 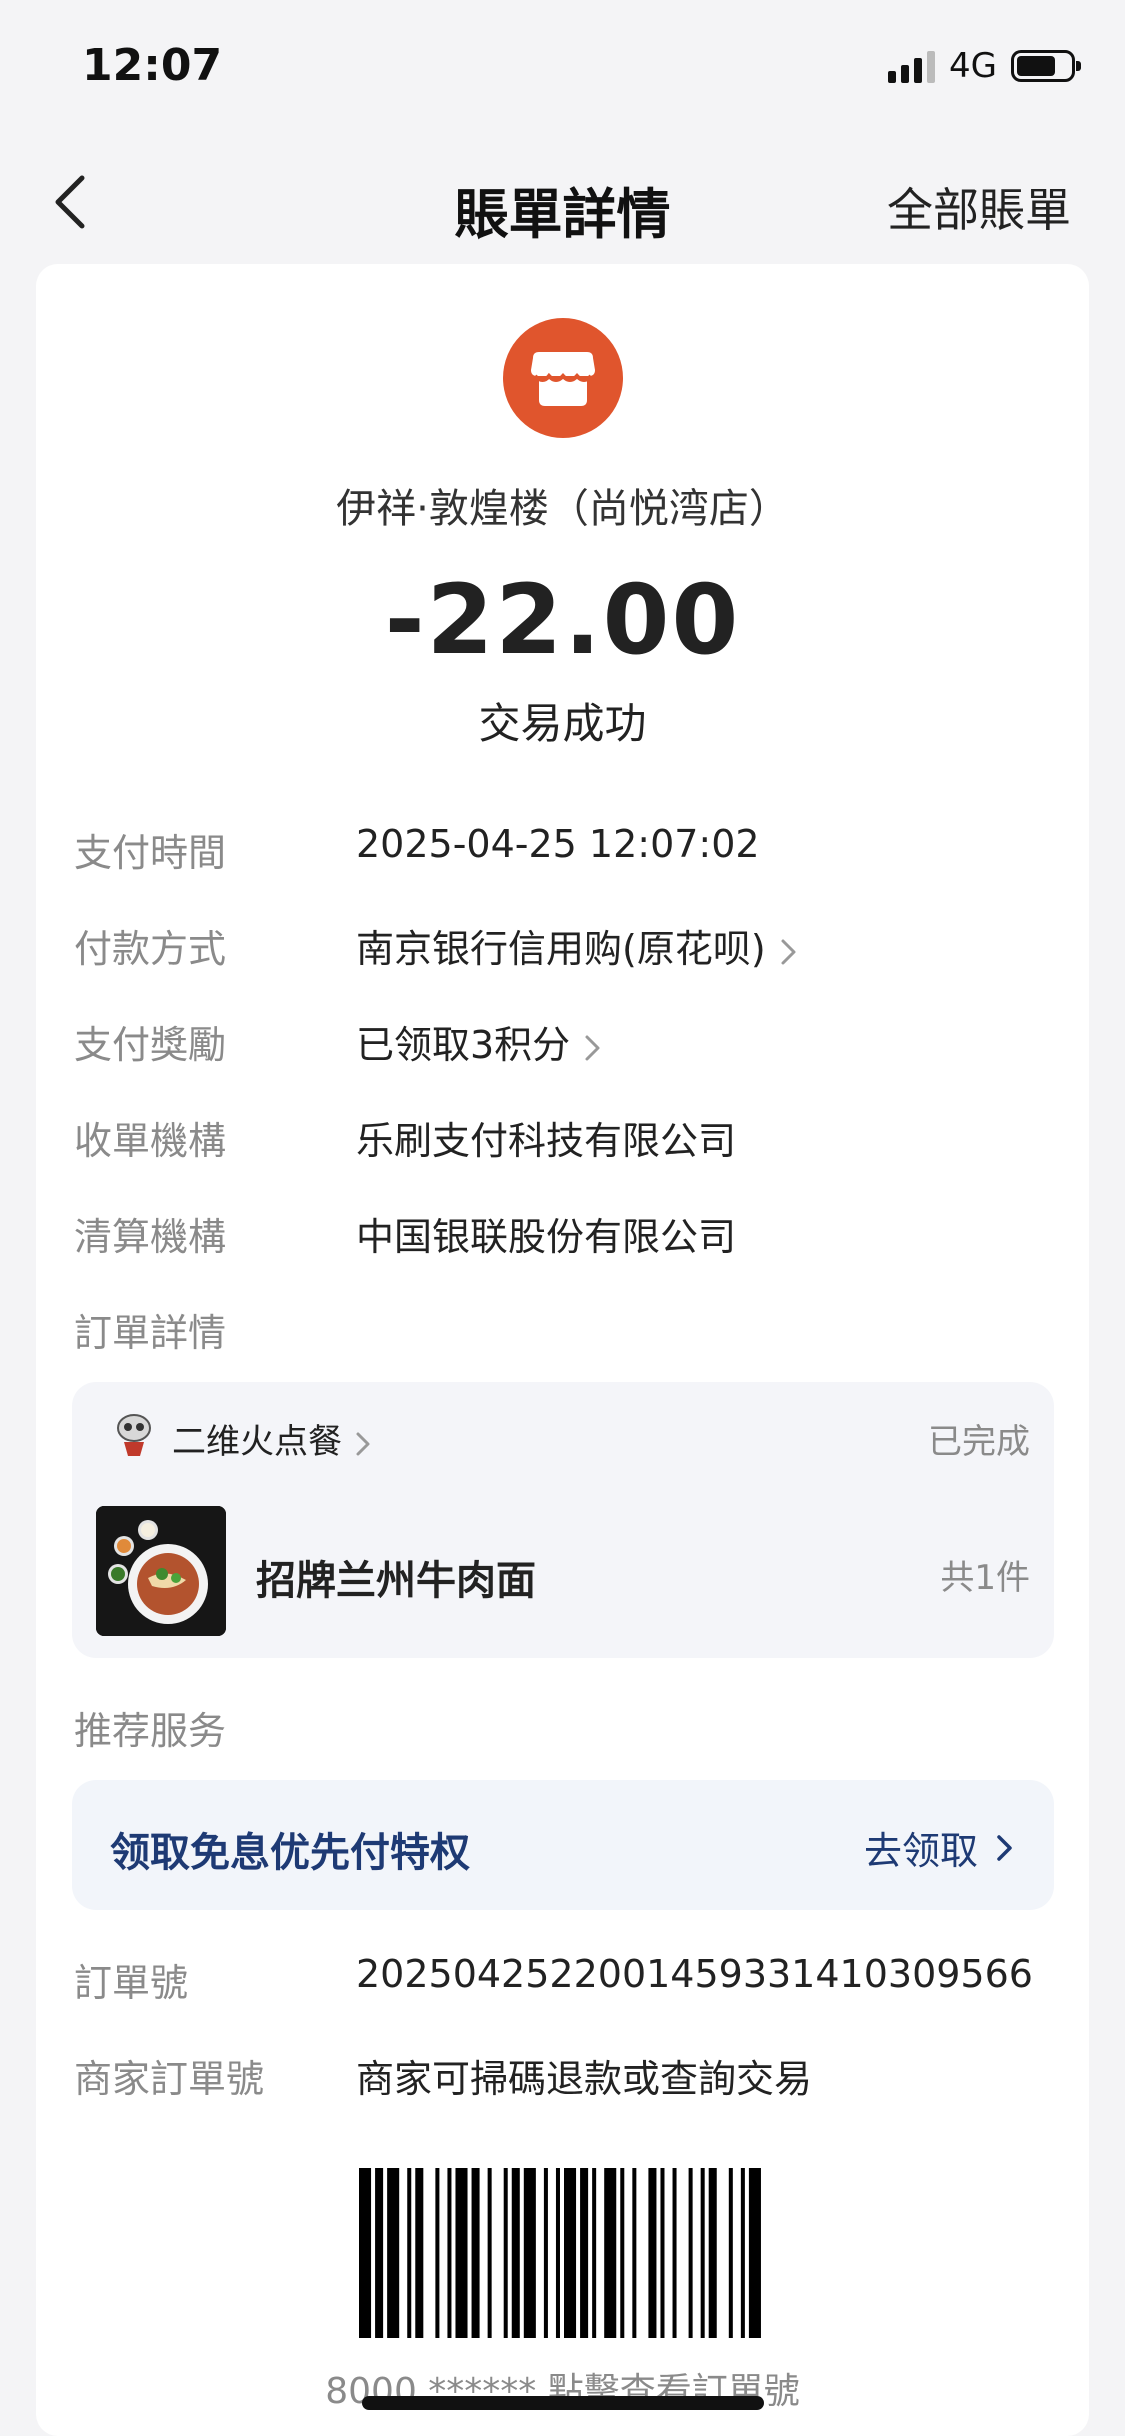 I want to click on claim-button: 去领取, so click(x=940, y=1847).